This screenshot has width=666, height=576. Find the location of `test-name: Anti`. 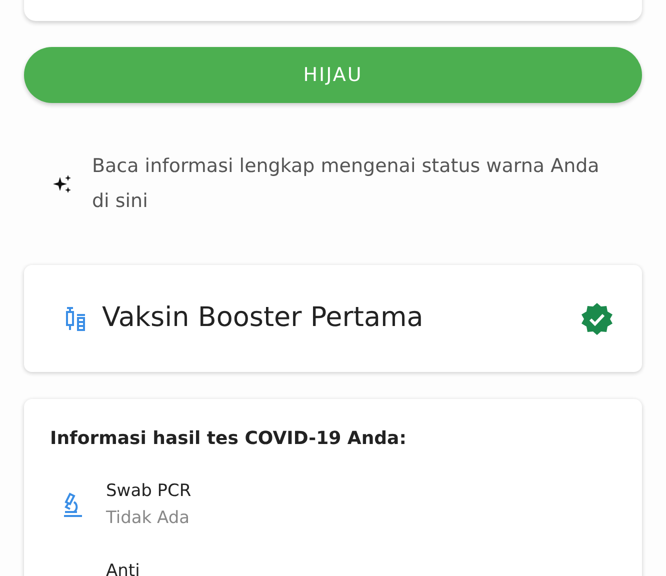

test-name: Anti is located at coordinates (123, 568).